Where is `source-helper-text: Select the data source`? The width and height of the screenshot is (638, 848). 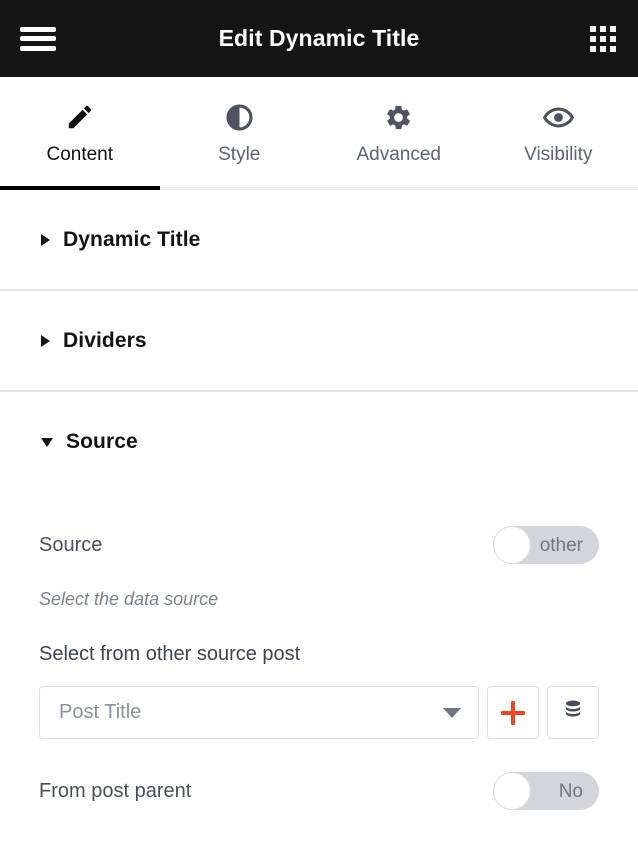 source-helper-text: Select the data source is located at coordinates (129, 599).